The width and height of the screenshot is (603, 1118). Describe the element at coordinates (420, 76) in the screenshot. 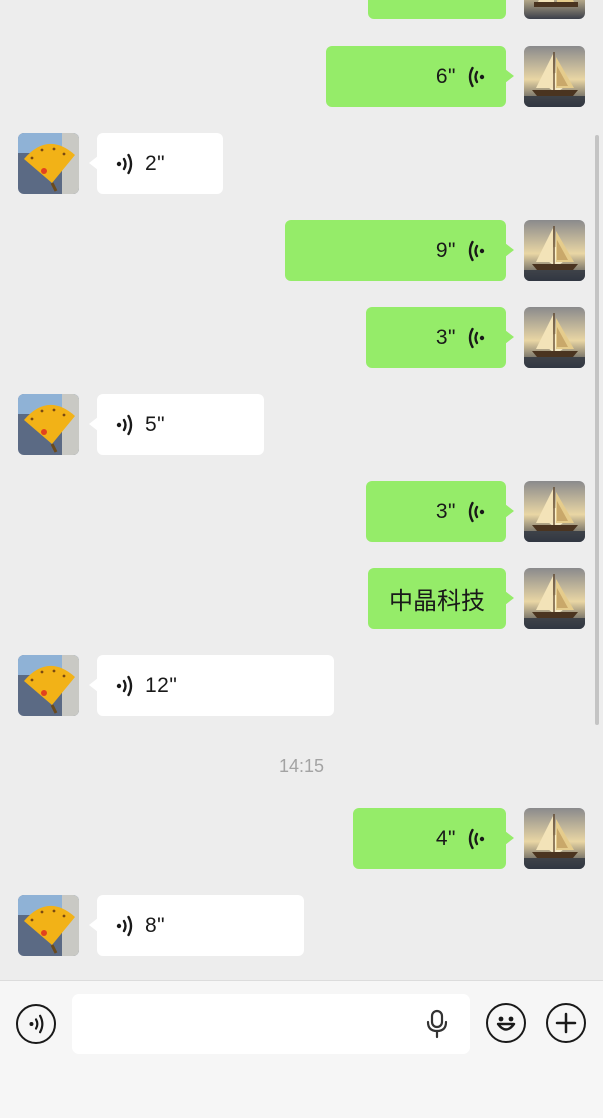

I see `voice-message-bubble: 6"` at that location.